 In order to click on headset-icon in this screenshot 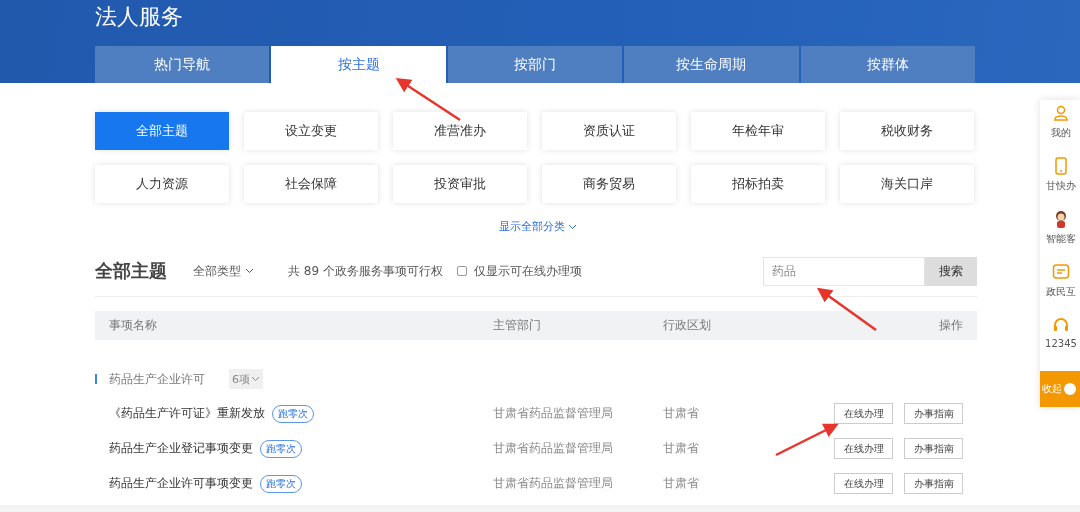, I will do `click(1061, 325)`.